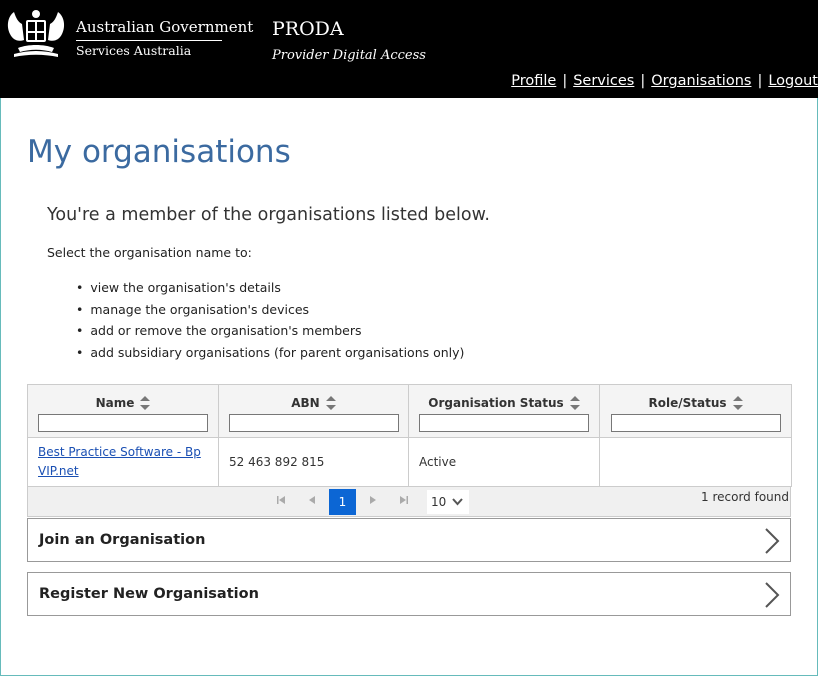 This screenshot has width=818, height=677. I want to click on name-cell: Best Practice Software - Bp VIP.net, so click(123, 462).